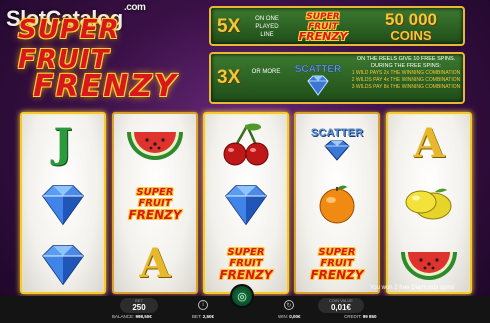 The height and width of the screenshot is (323, 490). I want to click on win-value: 0,00€, so click(295, 316).